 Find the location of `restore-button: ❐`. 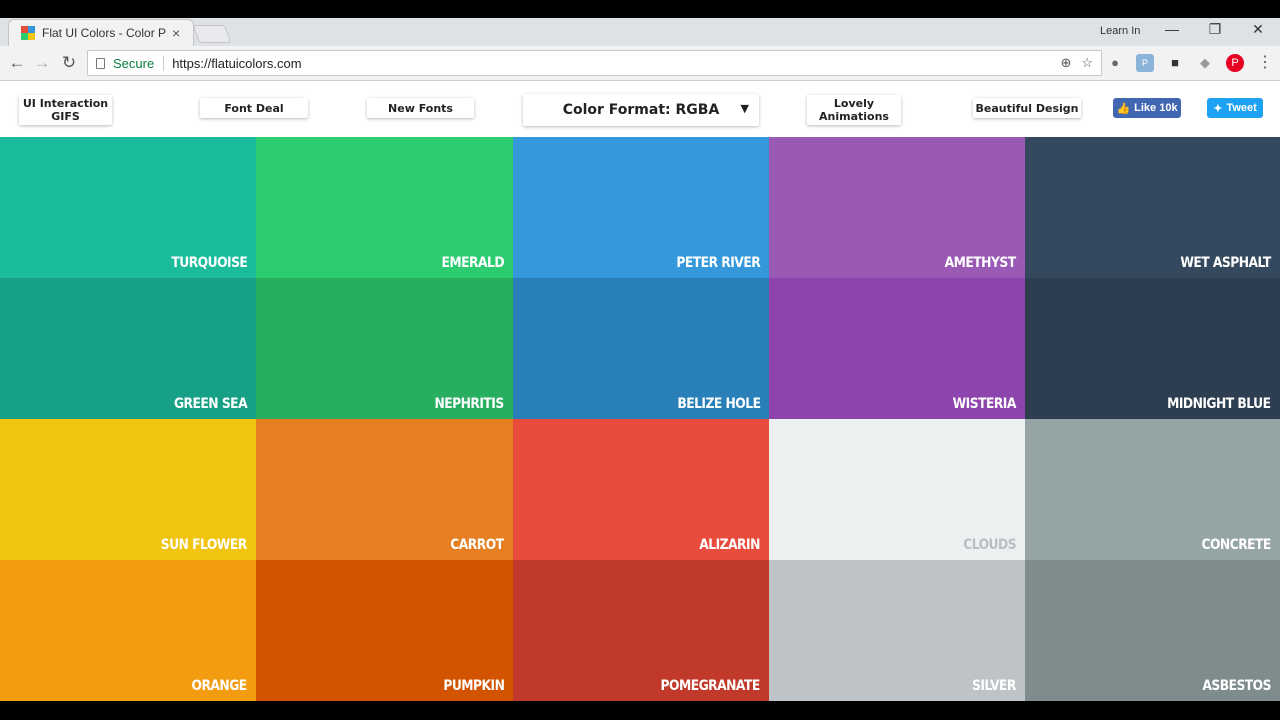

restore-button: ❐ is located at coordinates (1215, 29).